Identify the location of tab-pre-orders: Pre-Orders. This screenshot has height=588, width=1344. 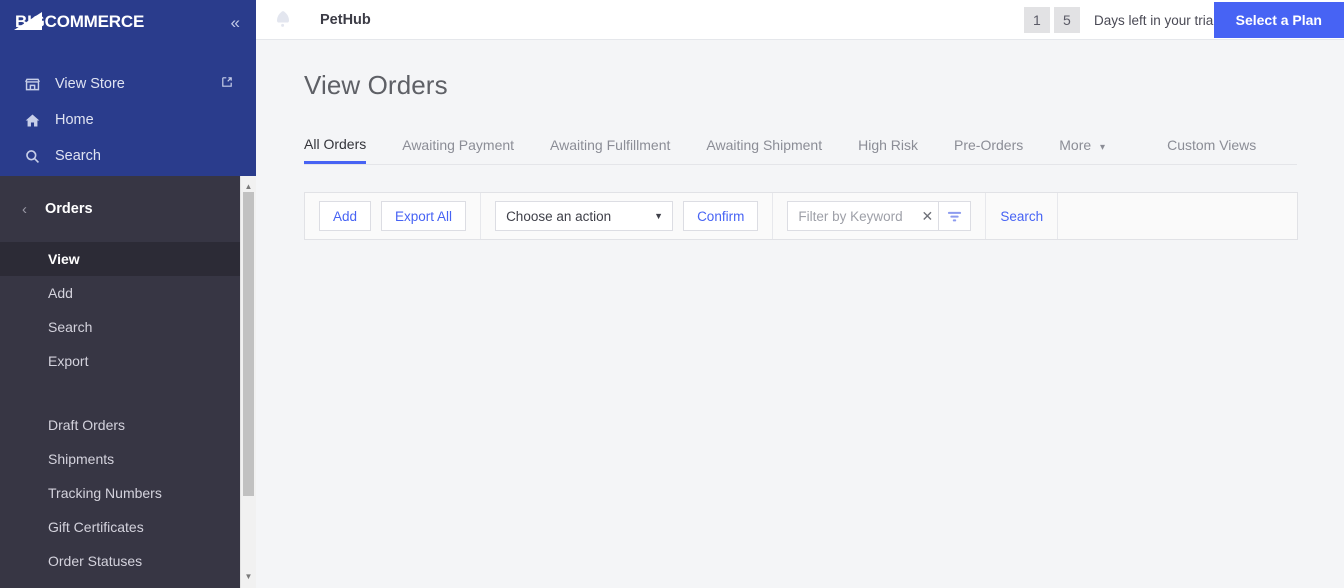
(988, 150).